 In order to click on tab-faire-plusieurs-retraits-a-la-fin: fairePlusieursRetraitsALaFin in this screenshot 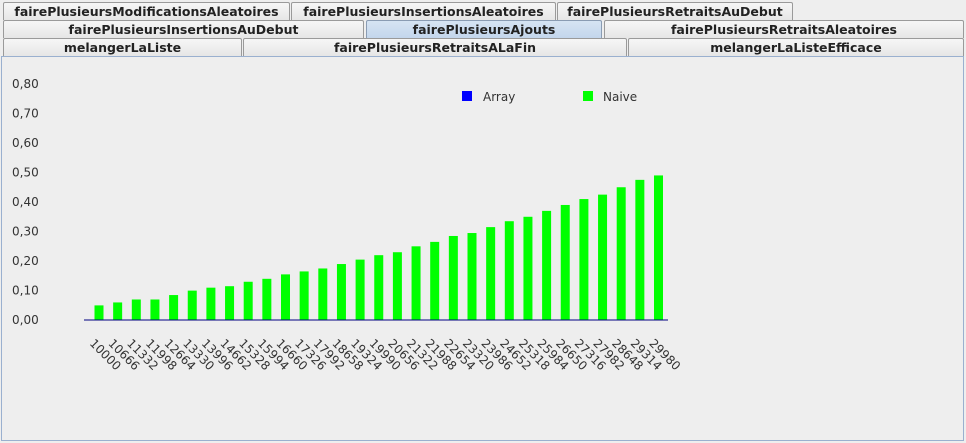, I will do `click(435, 47)`.